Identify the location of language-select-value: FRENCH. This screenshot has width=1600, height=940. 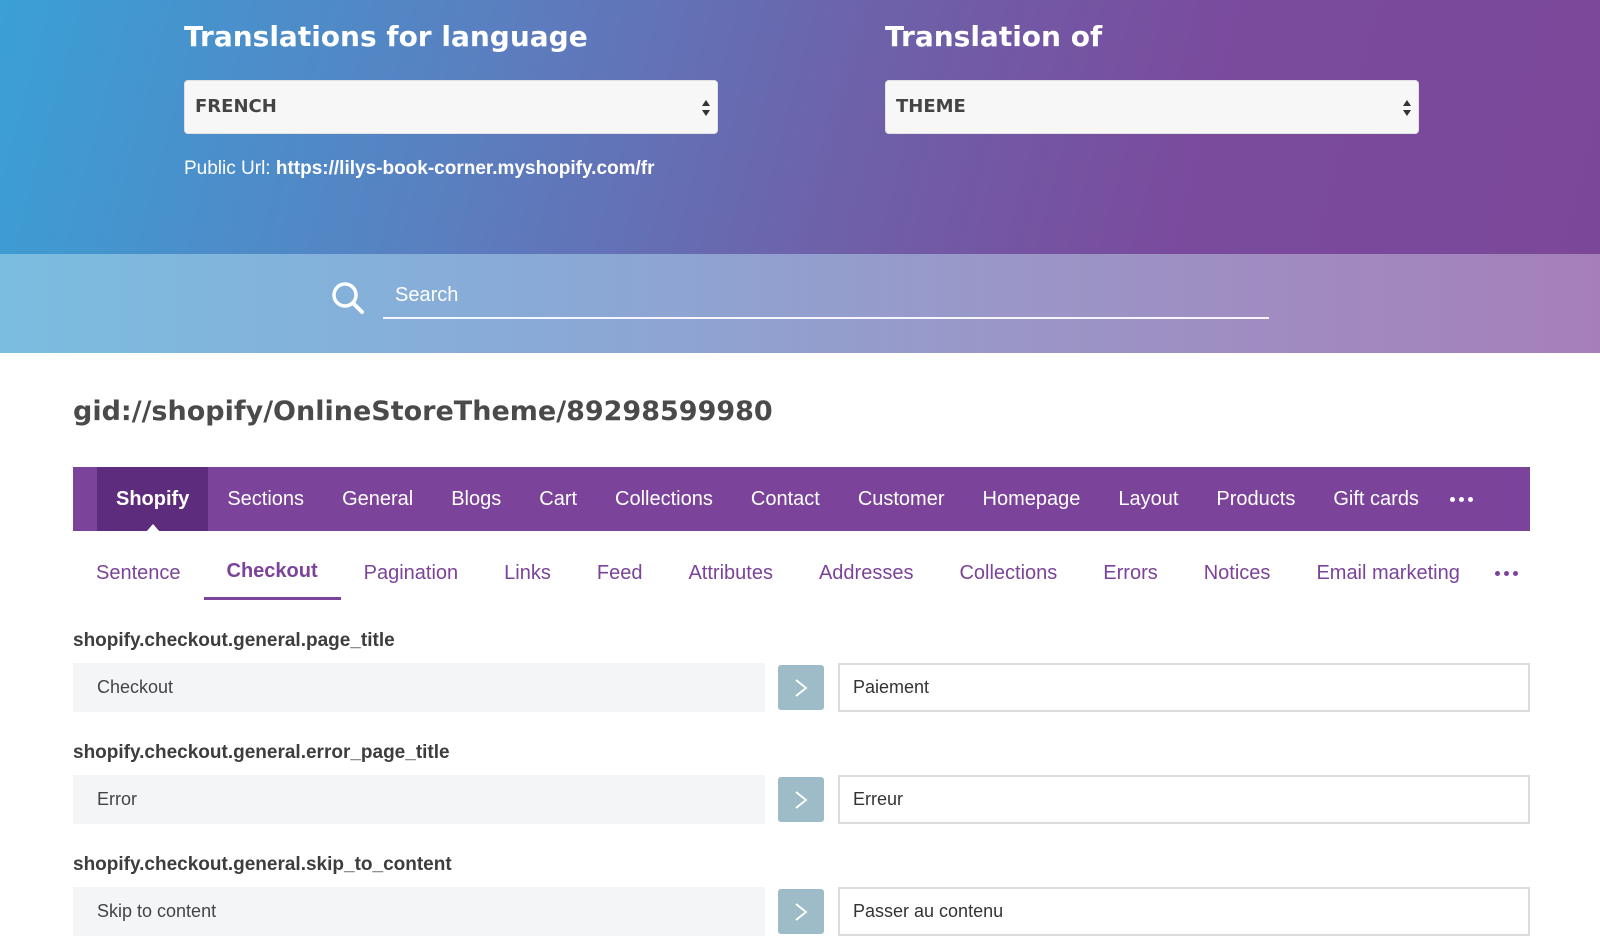
(236, 106).